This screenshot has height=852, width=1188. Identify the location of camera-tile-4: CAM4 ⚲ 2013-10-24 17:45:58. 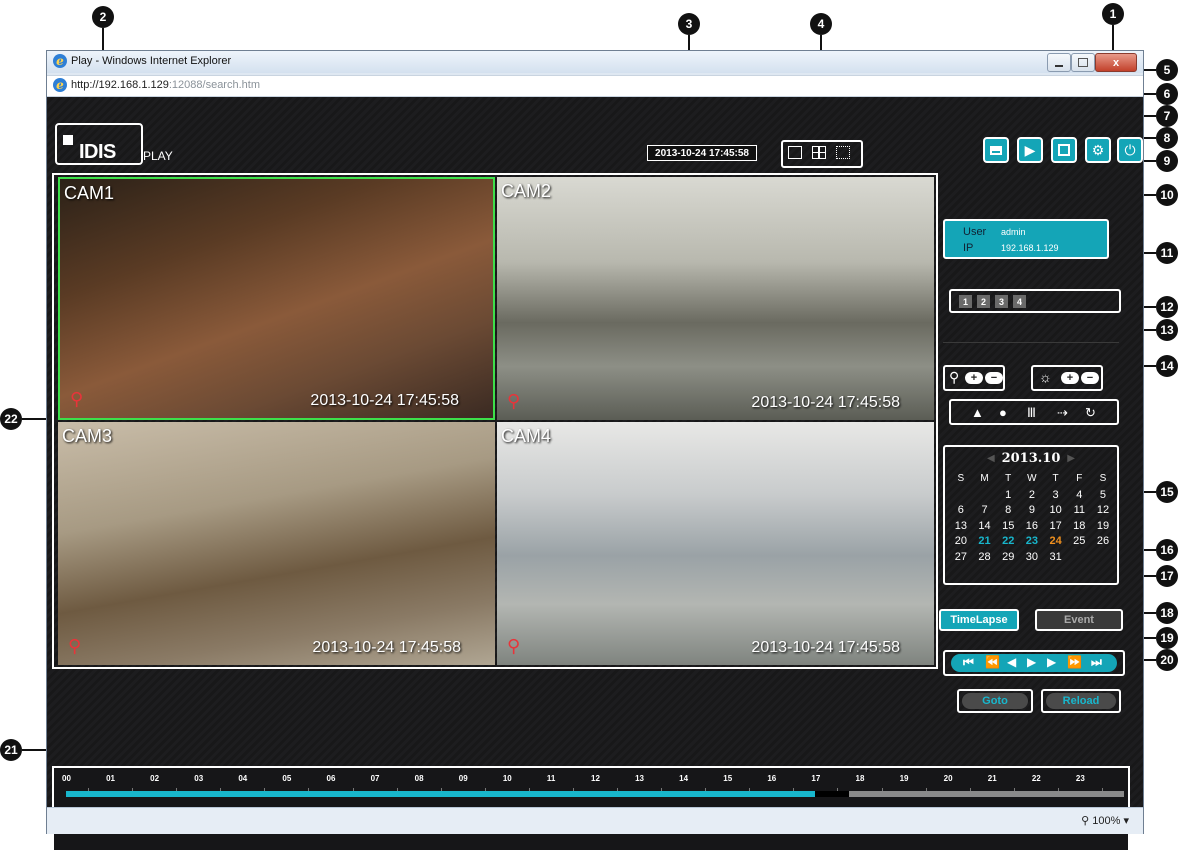
(715, 543).